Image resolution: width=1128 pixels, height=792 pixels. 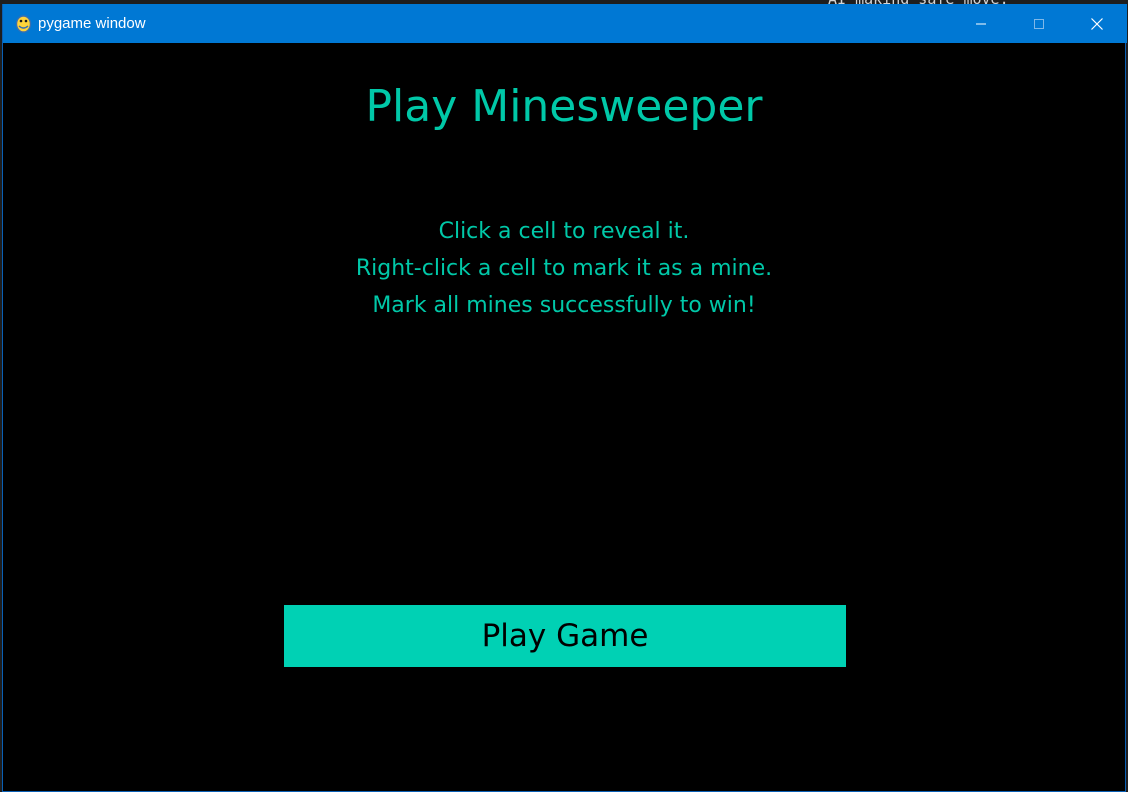 I want to click on minimize-icon, so click(x=981, y=23).